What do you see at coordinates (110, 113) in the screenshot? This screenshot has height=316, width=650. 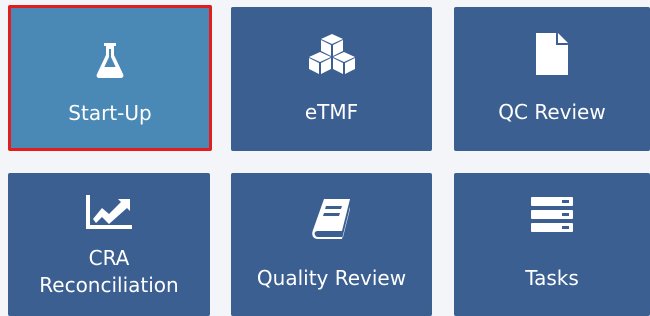 I see `tile-label: Start-Up` at bounding box center [110, 113].